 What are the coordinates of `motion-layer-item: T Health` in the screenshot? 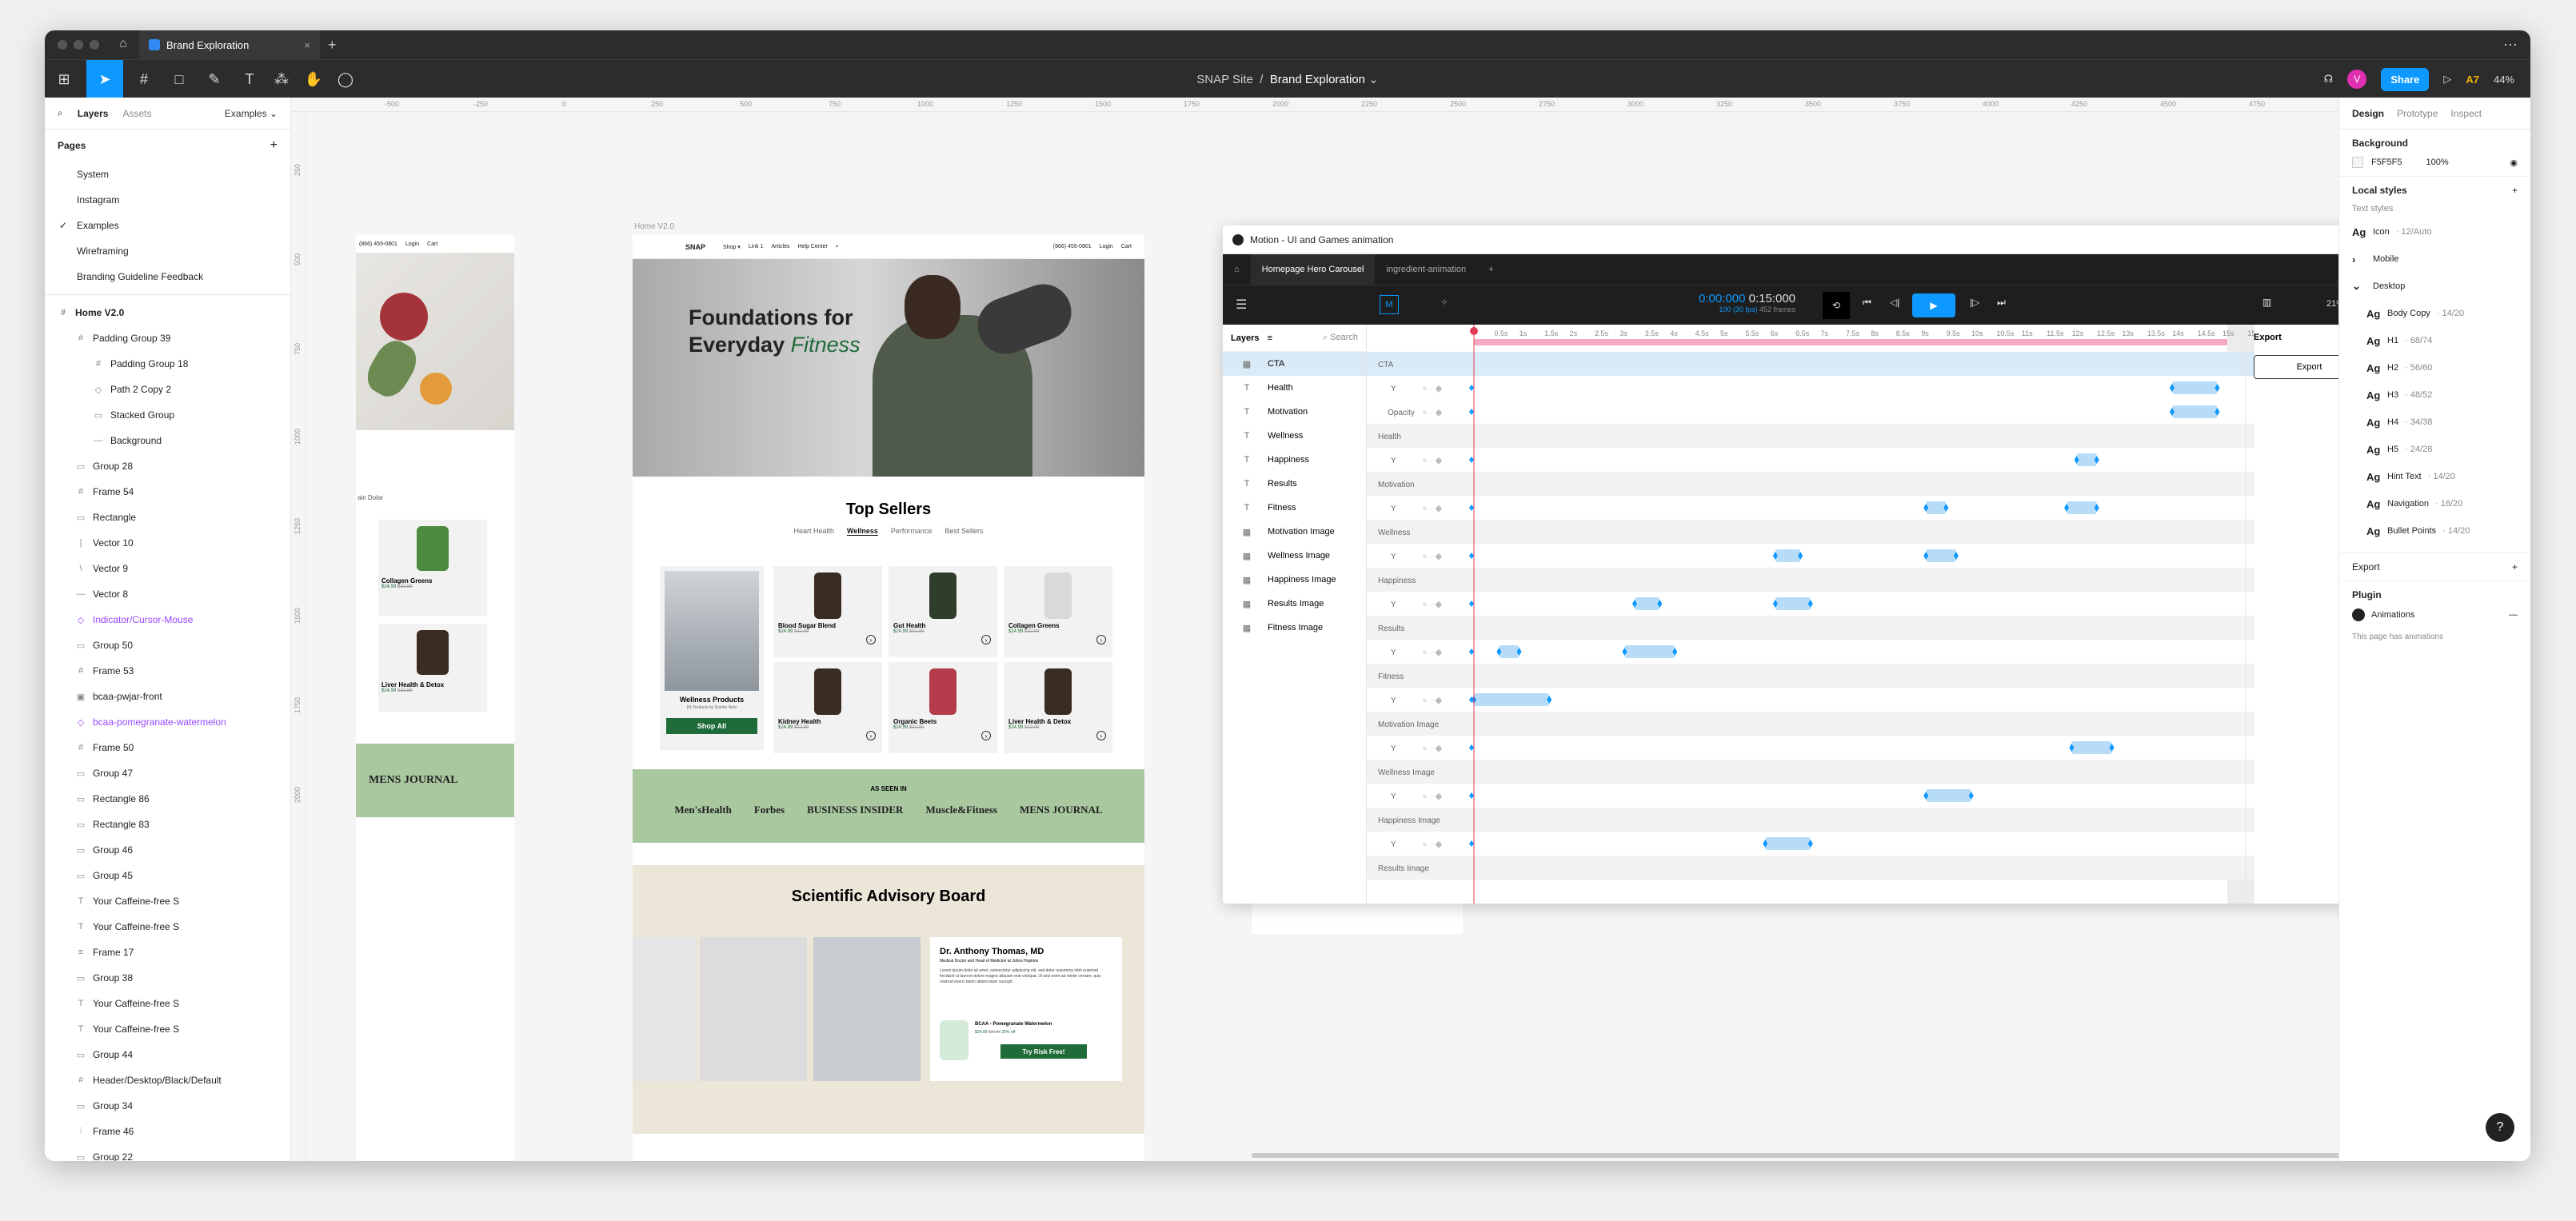 It's located at (1295, 388).